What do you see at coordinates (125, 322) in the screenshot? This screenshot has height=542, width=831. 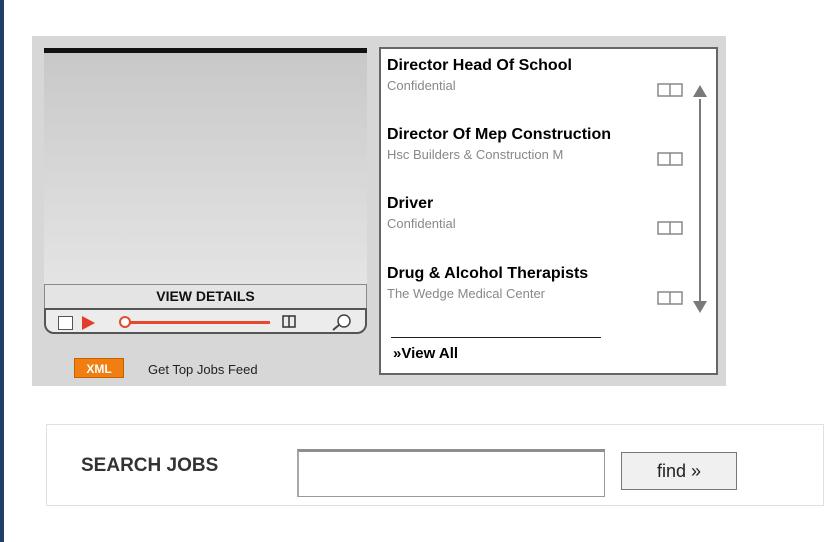 I see `progress-knob` at bounding box center [125, 322].